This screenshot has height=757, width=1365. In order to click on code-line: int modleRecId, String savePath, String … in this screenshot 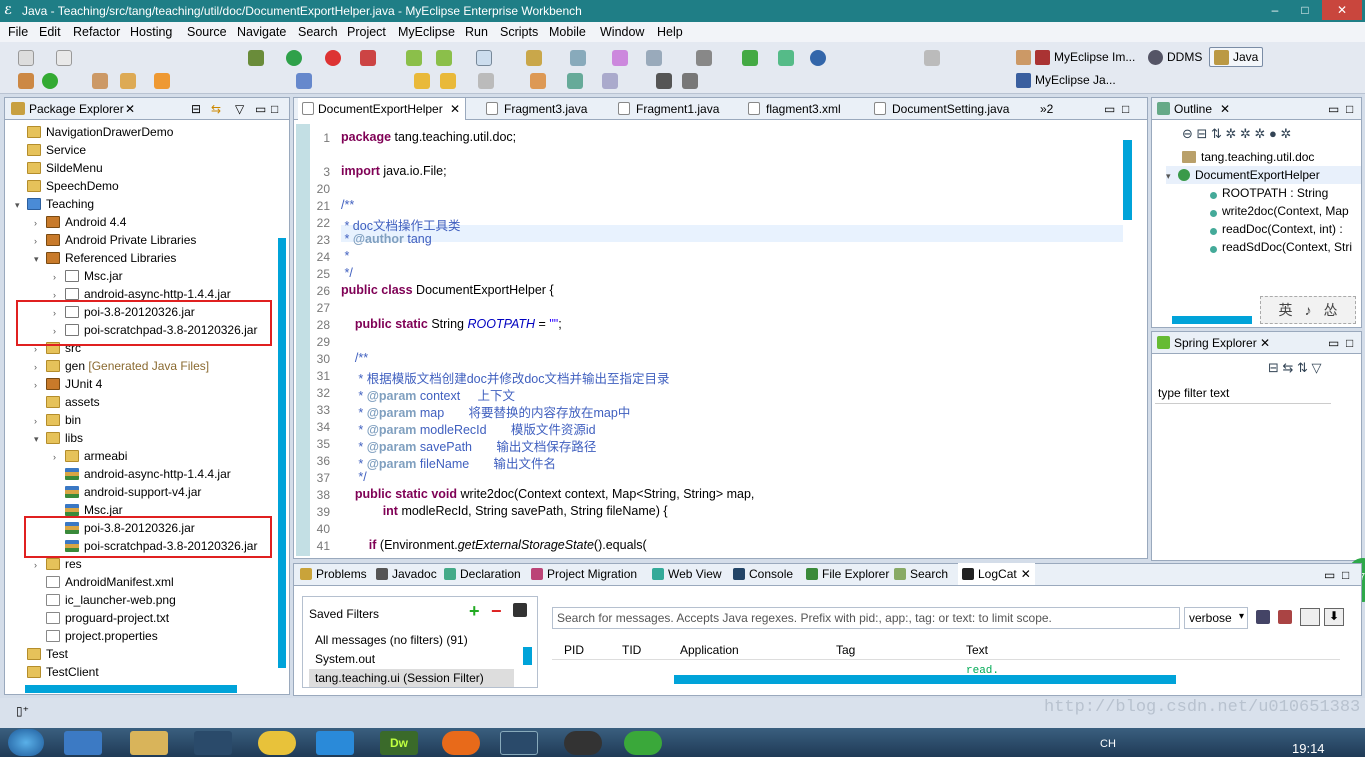, I will do `click(504, 511)`.